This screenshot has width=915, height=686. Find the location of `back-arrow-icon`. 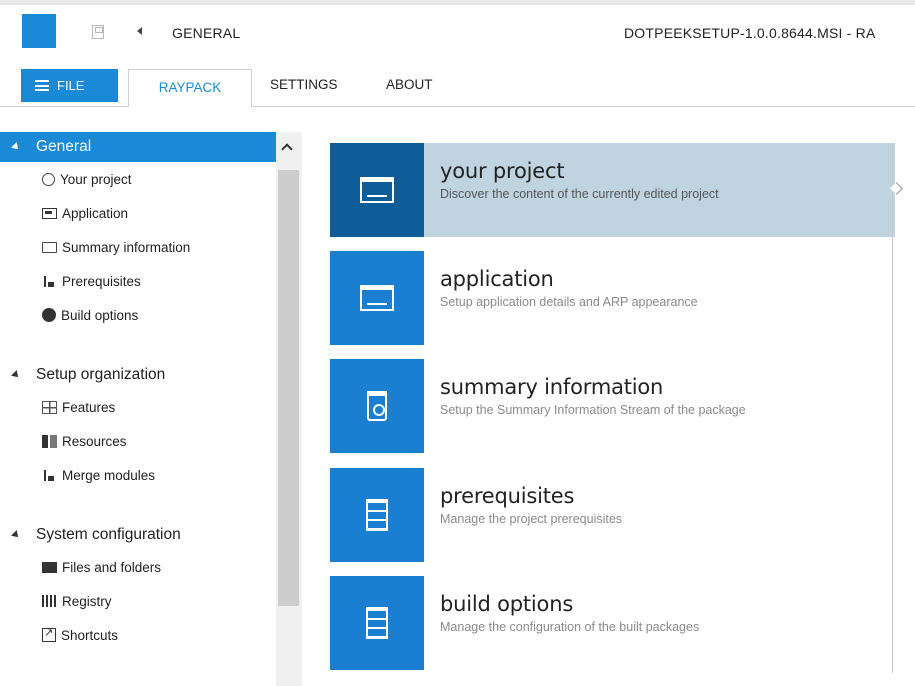

back-arrow-icon is located at coordinates (139, 31).